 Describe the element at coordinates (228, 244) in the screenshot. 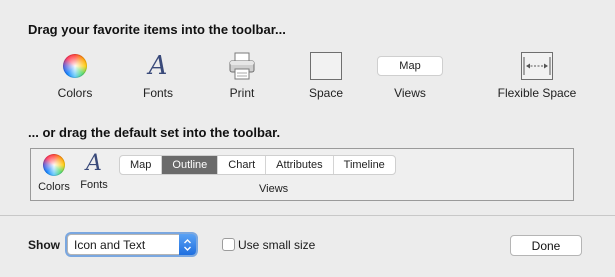

I see `use-small-size-checkbox` at that location.